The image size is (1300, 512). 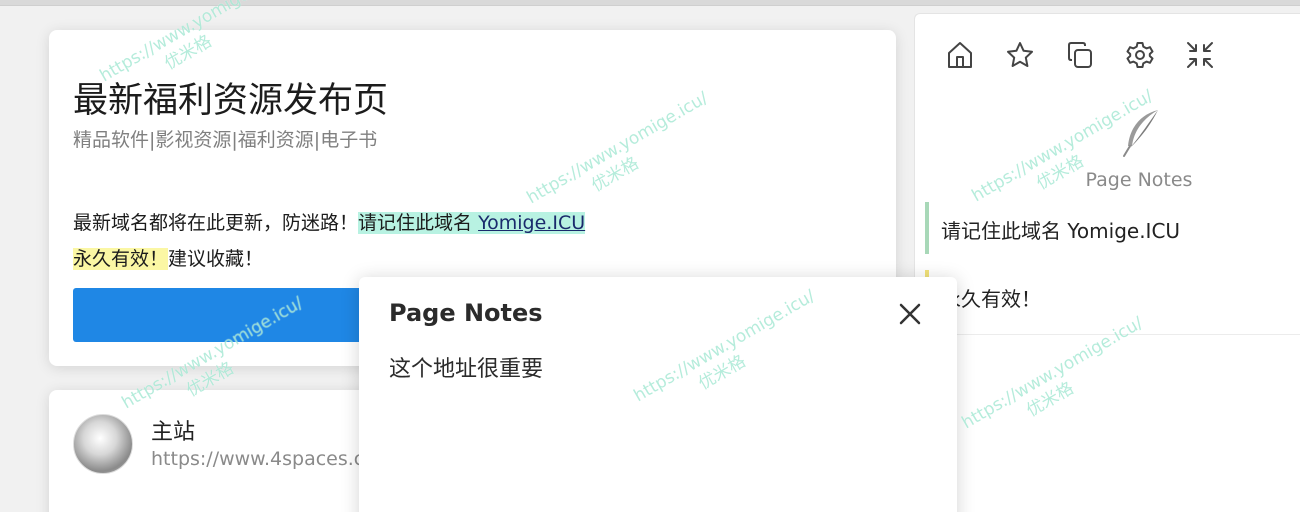 What do you see at coordinates (1061, 231) in the screenshot?
I see `note-text: 请记住此域名 Yomige.ICU` at bounding box center [1061, 231].